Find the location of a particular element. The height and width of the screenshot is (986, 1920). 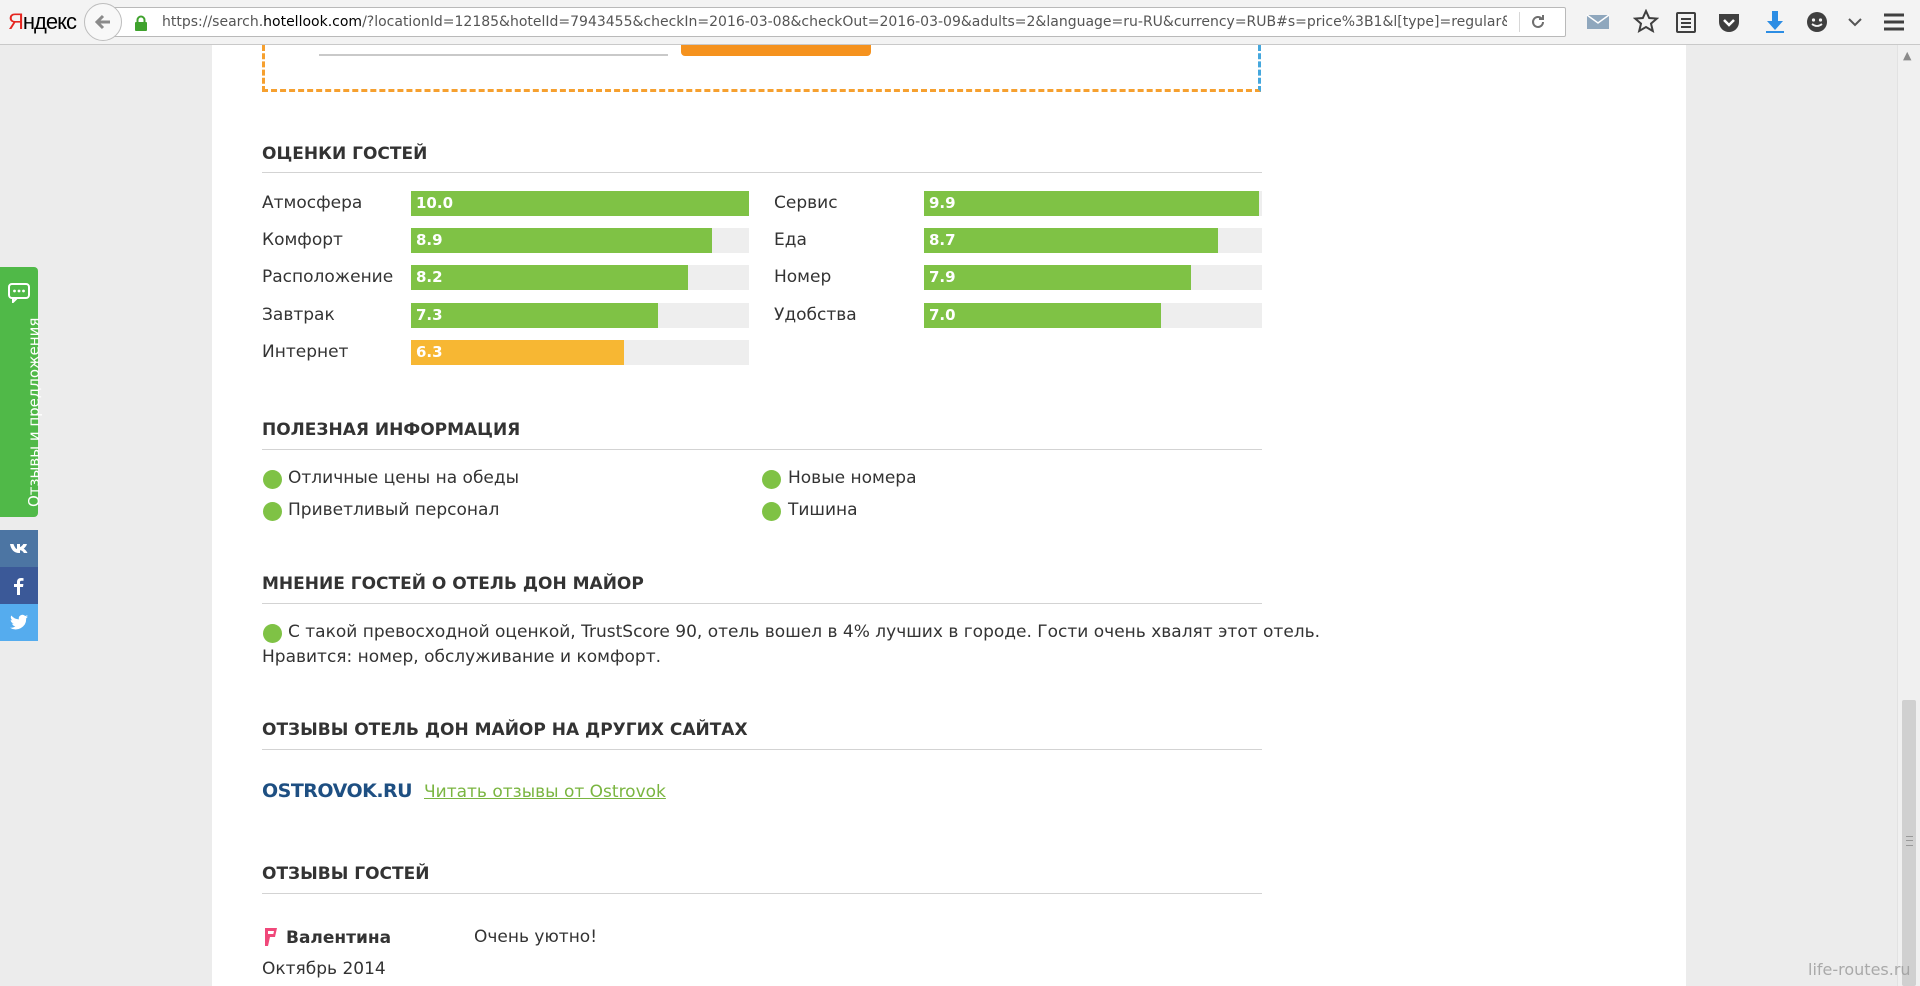

back-button is located at coordinates (103, 22).